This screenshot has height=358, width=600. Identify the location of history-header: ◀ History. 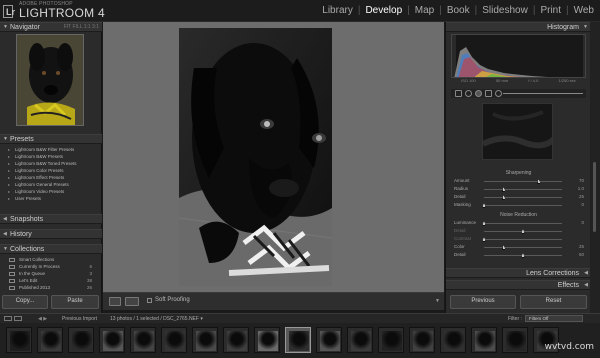
(51, 234).